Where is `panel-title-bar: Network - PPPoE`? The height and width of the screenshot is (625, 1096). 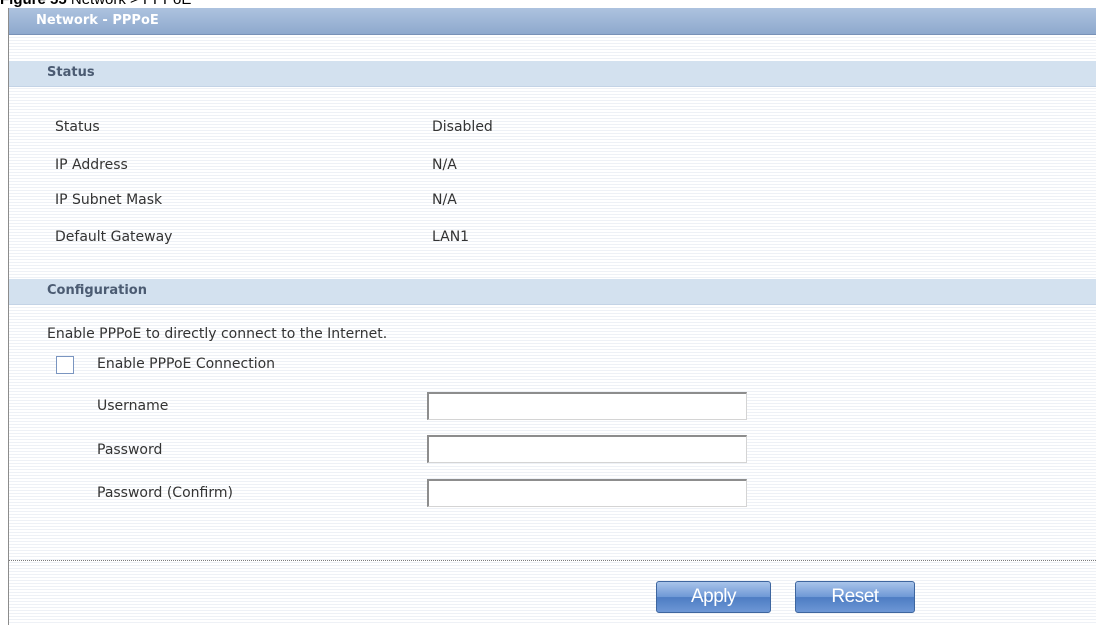
panel-title-bar: Network - PPPoE is located at coordinates (552, 21).